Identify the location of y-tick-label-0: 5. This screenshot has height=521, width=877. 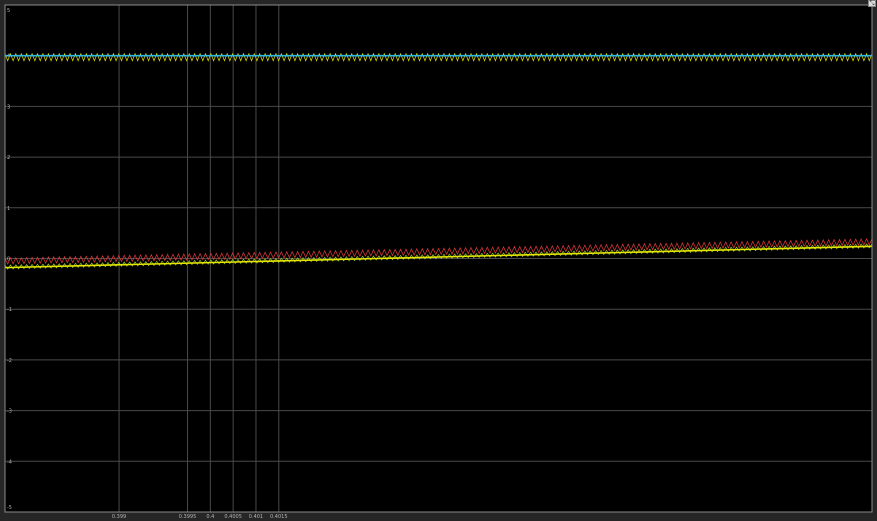
(8, 11).